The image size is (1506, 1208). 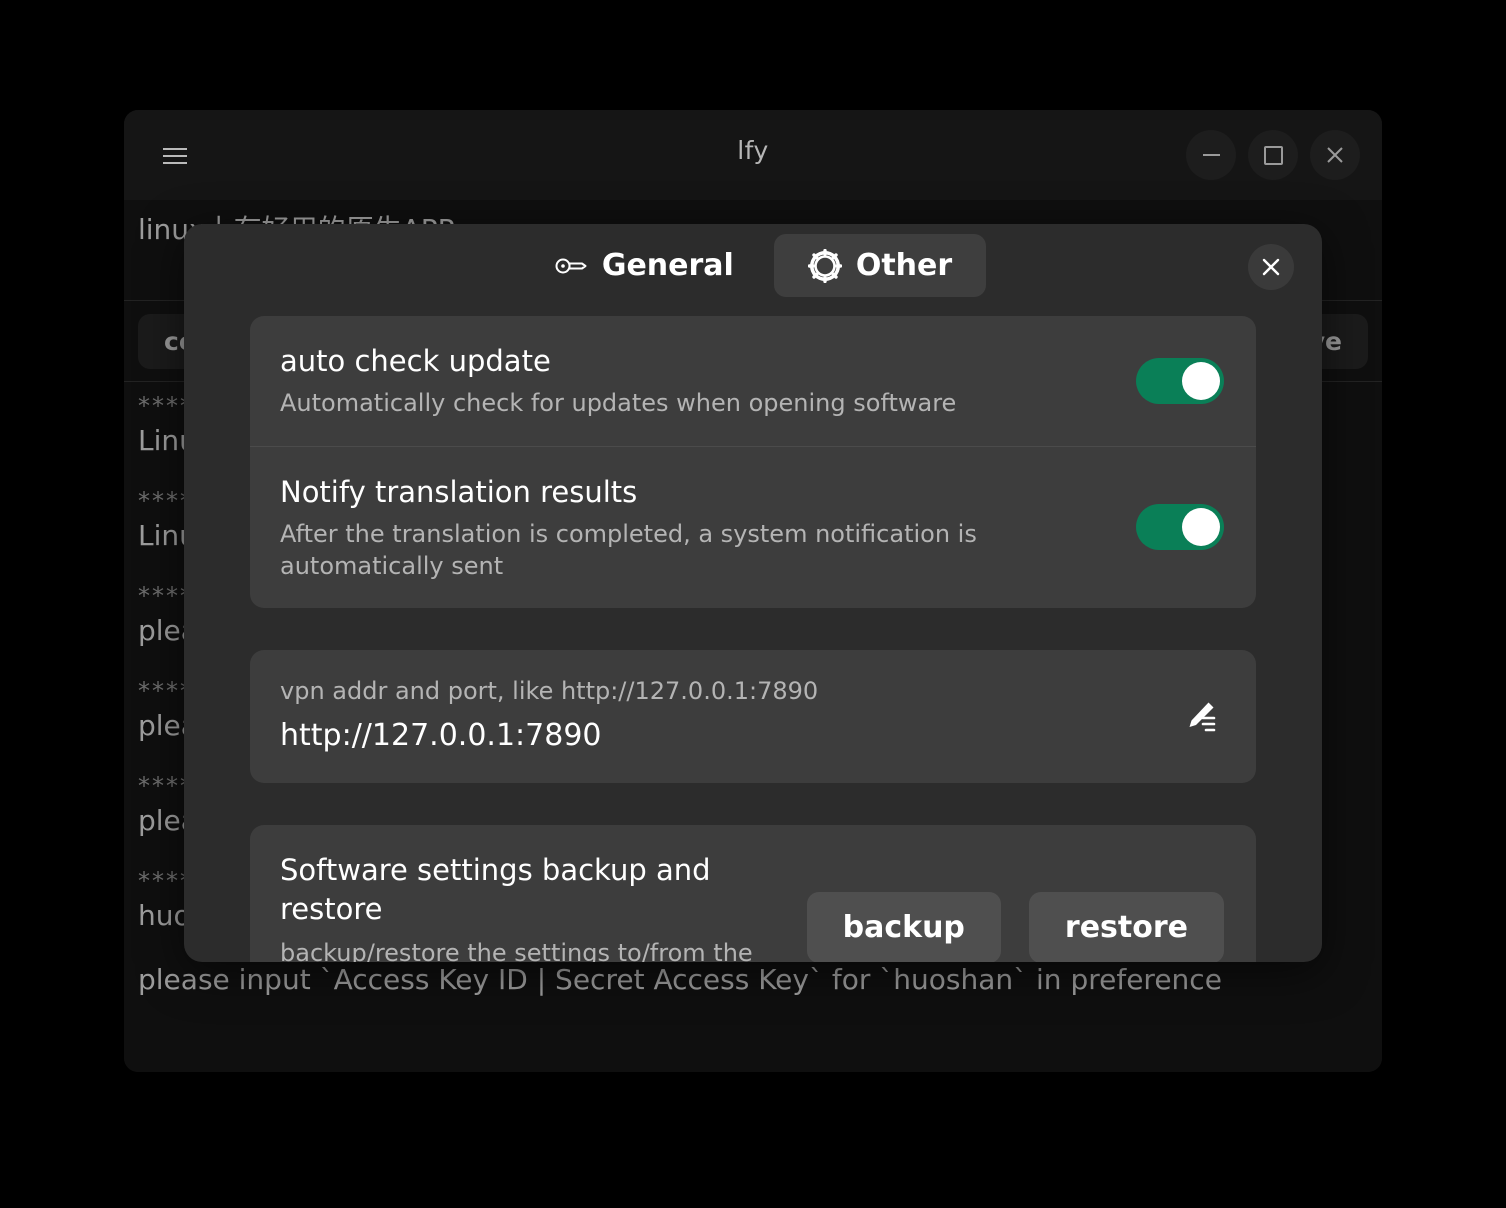 I want to click on dialog-header: General Other, so click(x=753, y=266).